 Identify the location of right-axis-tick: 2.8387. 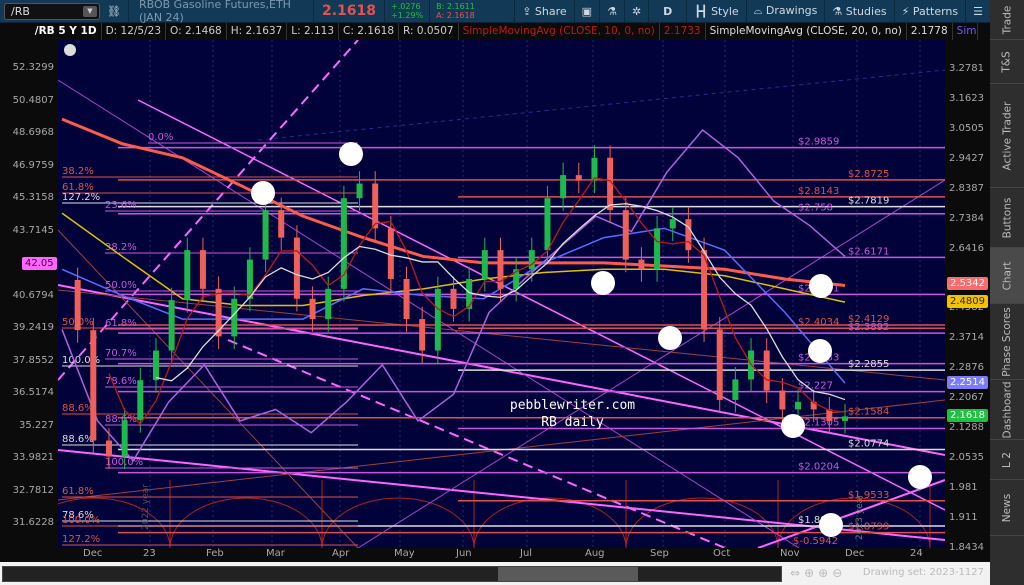
(966, 188).